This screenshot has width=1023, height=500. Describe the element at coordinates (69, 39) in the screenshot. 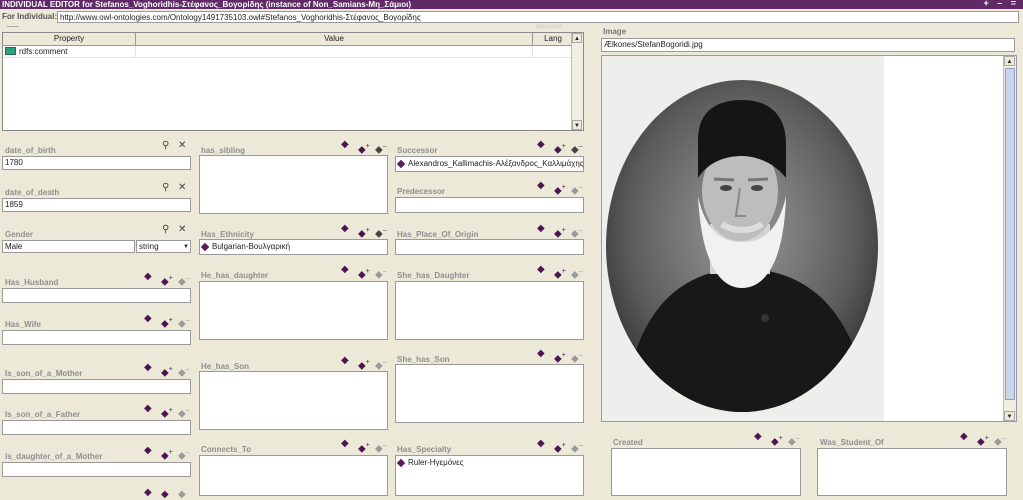

I see `column-header-property: Property` at that location.